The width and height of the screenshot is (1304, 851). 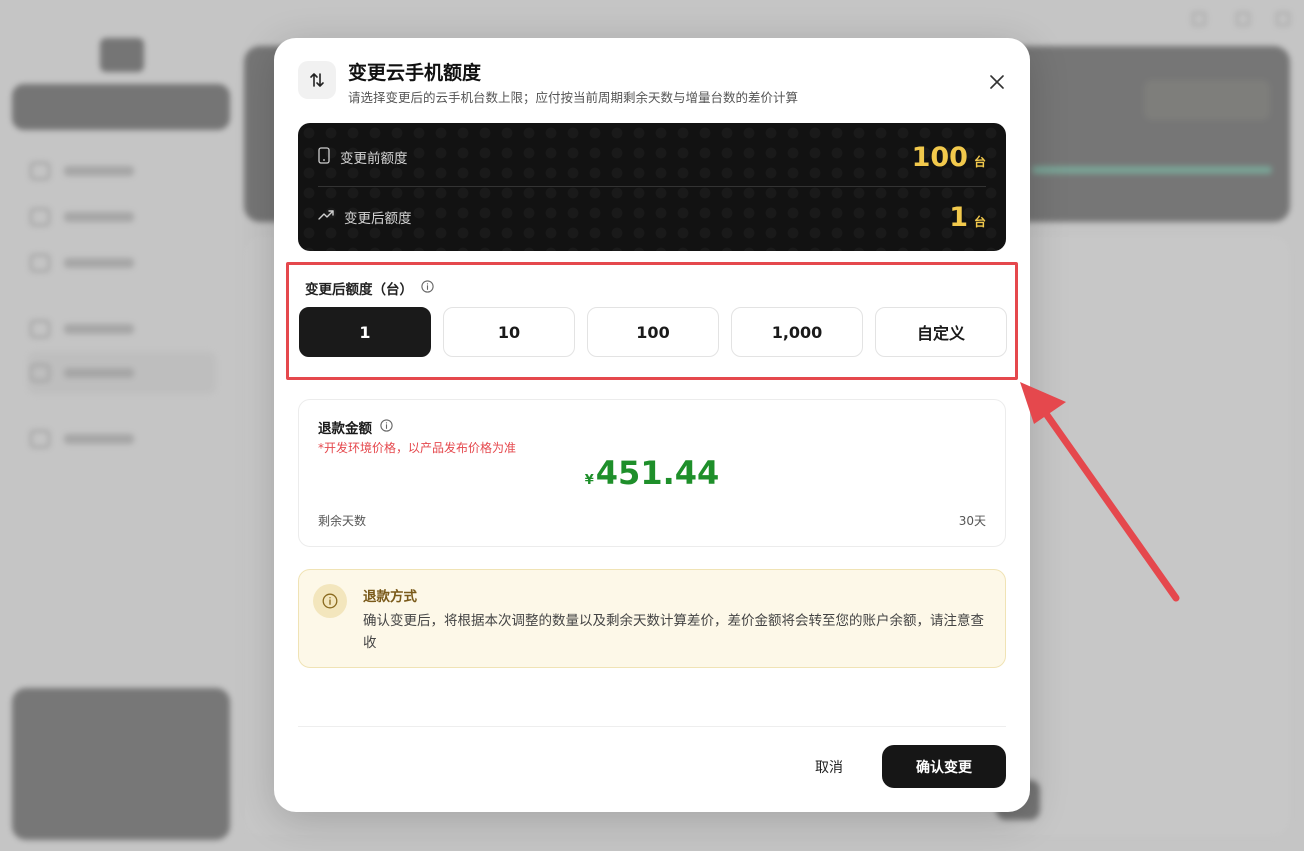 I want to click on refund-card: 退款金额 *开发环境价格，以产品发布价格为准 ¥451.44 剩余天数 30天, so click(x=652, y=473).